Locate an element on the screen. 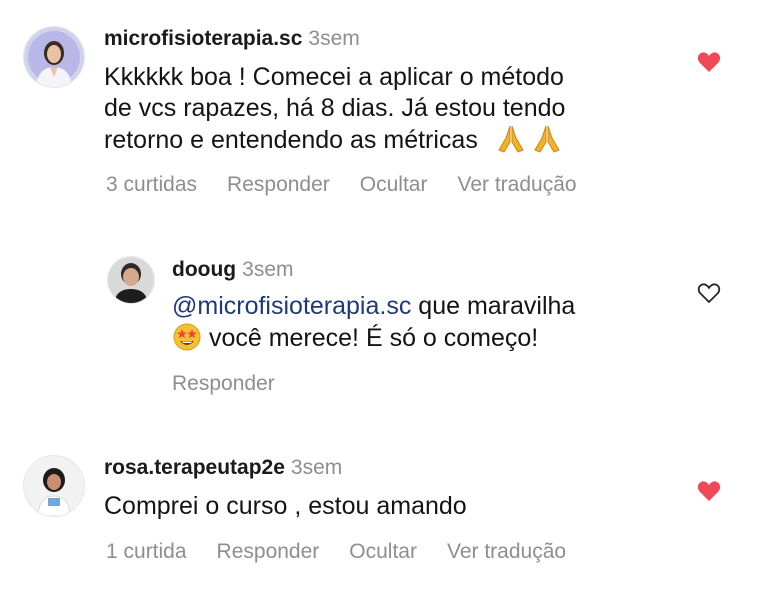  comment-line-1: Comprei o curso , estou amando is located at coordinates (285, 506).